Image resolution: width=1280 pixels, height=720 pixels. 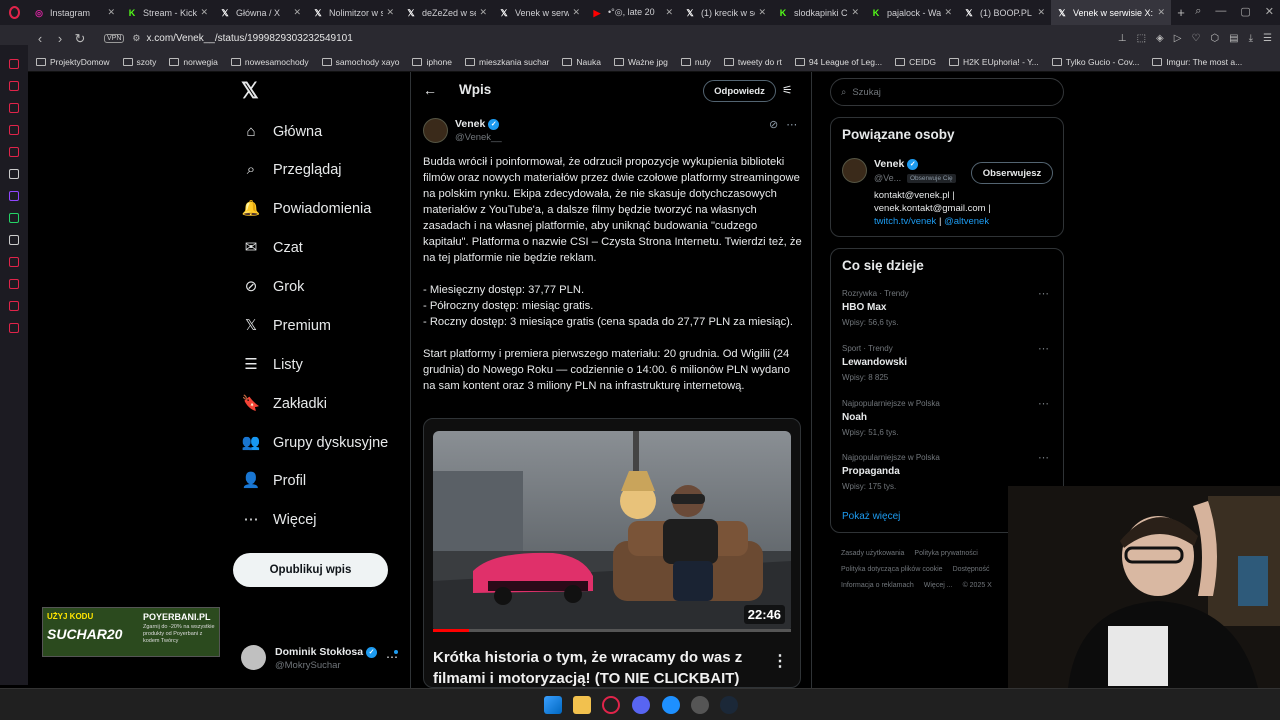 I want to click on browser-tab: ▶ •°◎, late 20 ✕, so click(x=632, y=12).